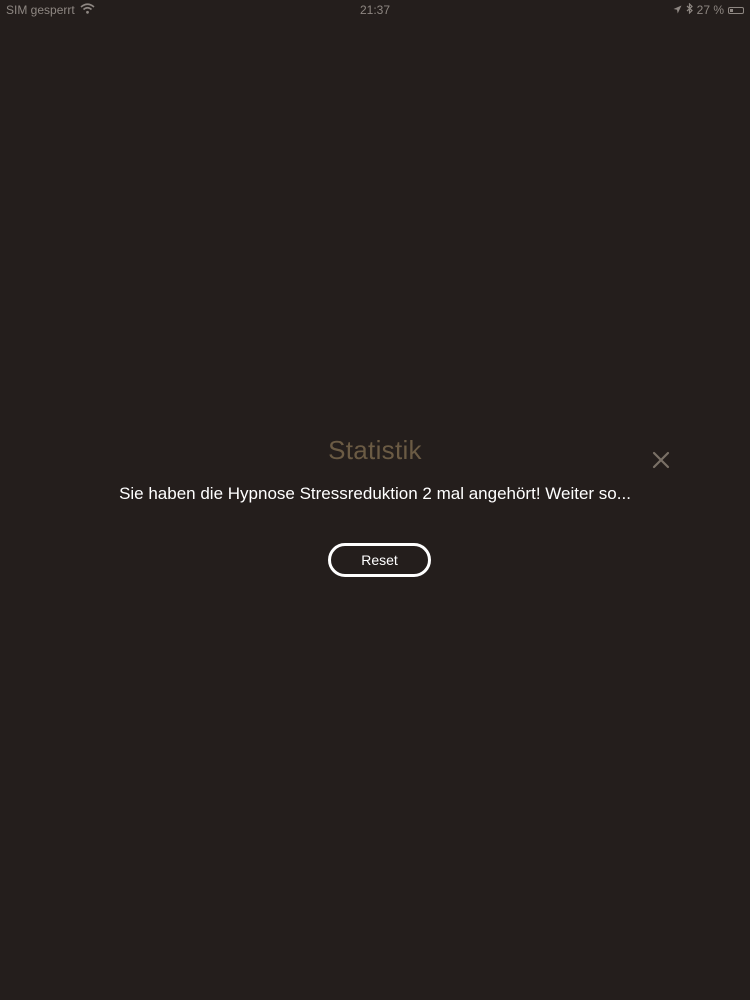 This screenshot has height=1000, width=750. What do you see at coordinates (375, 450) in the screenshot?
I see `dialog-title: Statistik` at bounding box center [375, 450].